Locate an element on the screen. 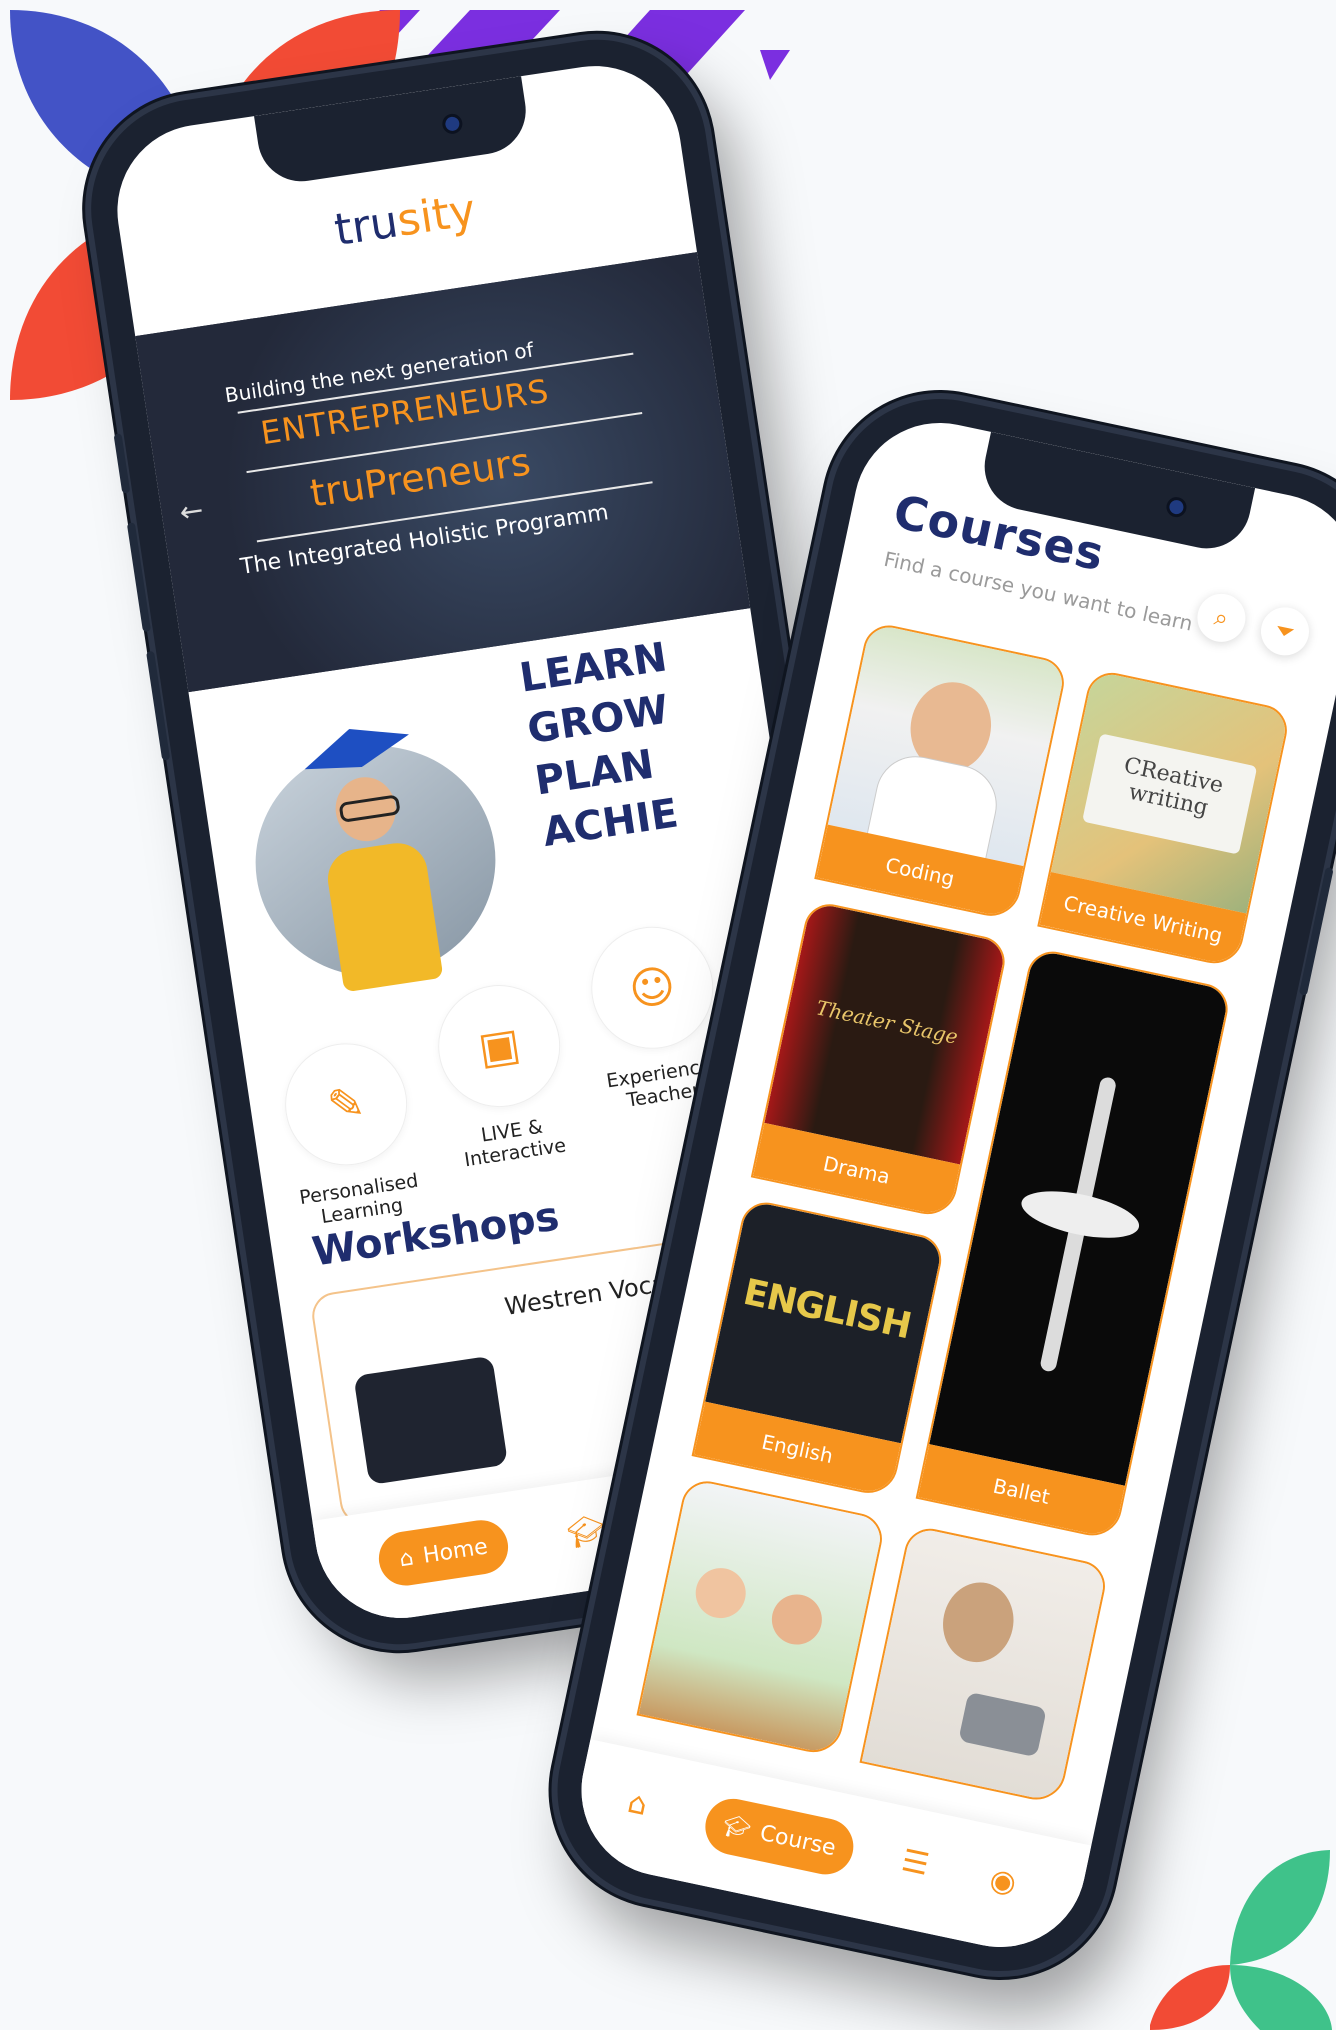  profile-icon: ◉ is located at coordinates (1003, 1882).